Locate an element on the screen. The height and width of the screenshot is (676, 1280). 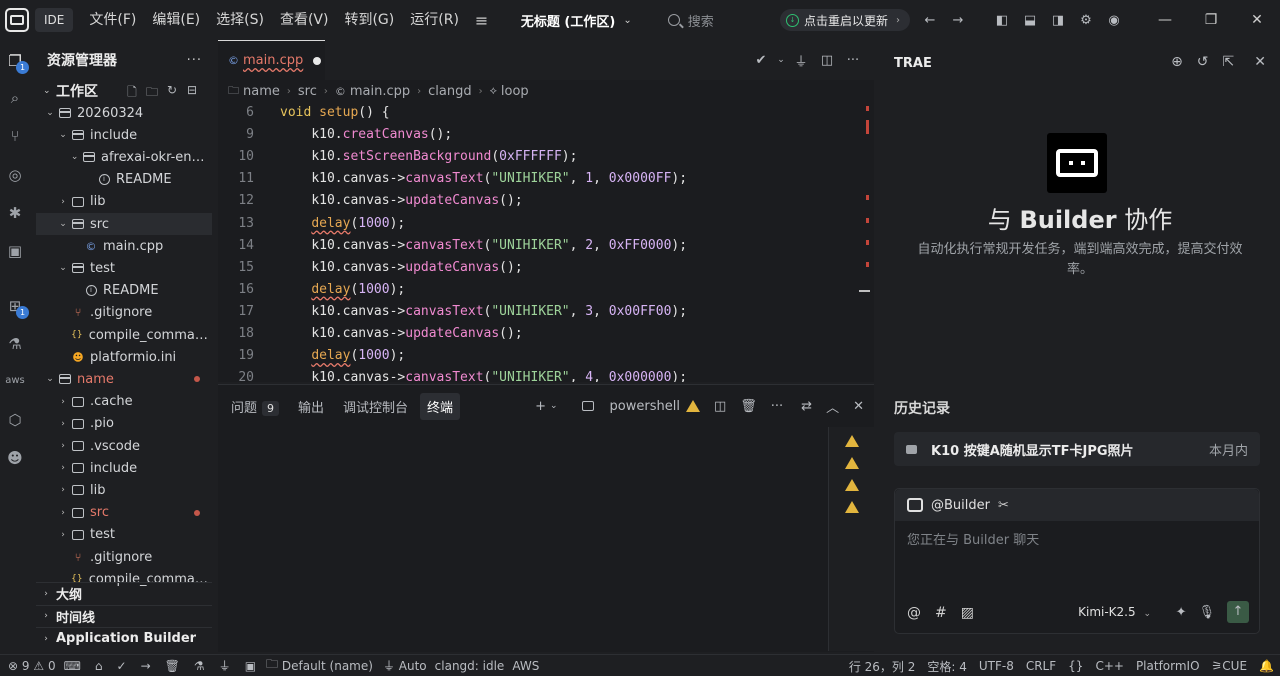
history-icon: ↺ is located at coordinates (1203, 62).